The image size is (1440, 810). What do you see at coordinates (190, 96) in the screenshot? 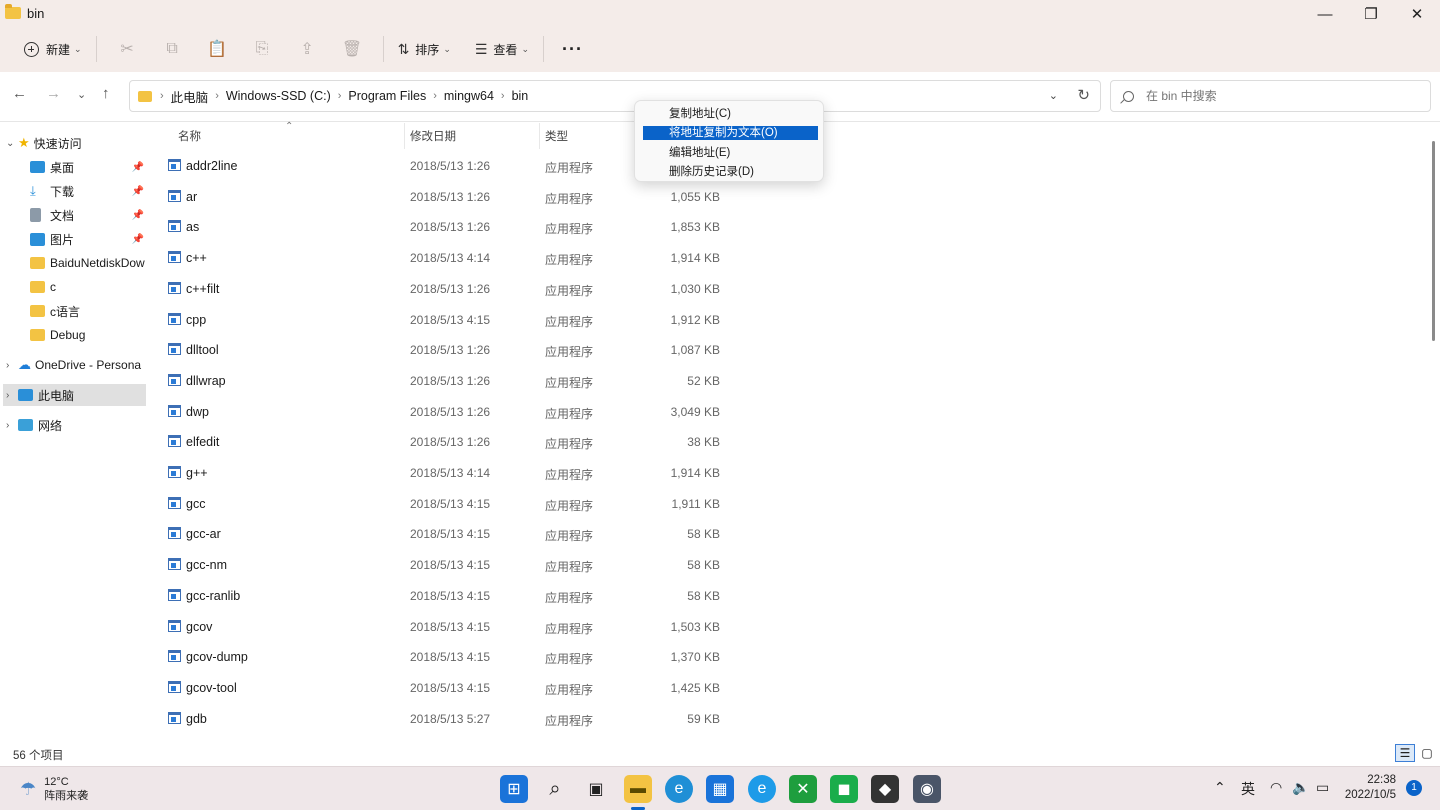
I see `breadcrumb-this-pc: 此电脑` at bounding box center [190, 96].